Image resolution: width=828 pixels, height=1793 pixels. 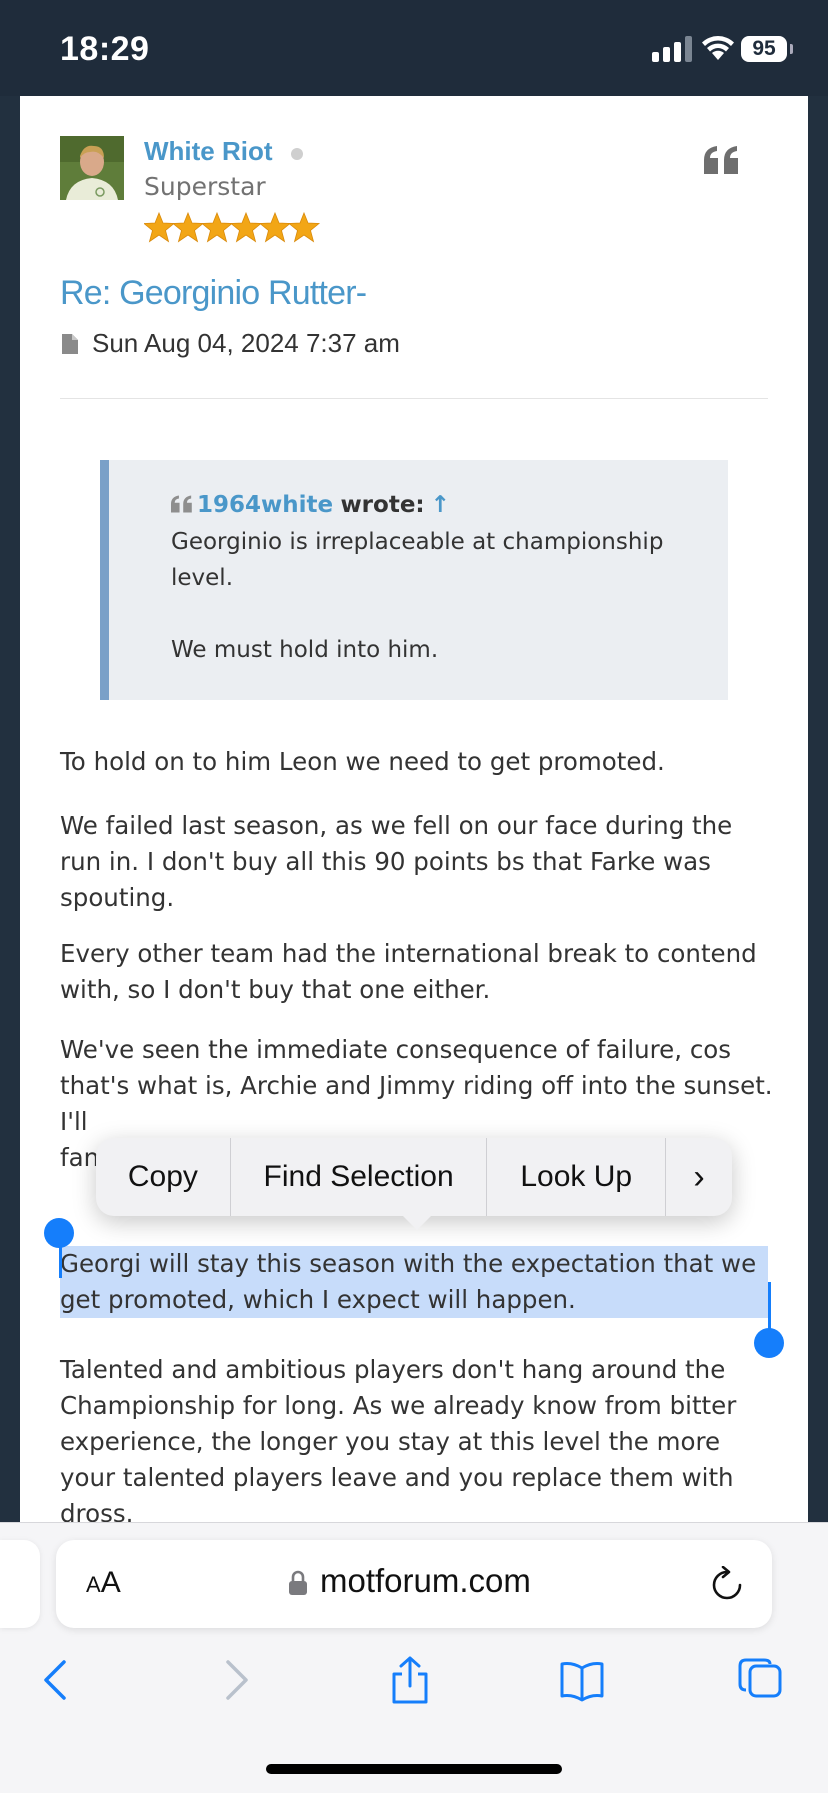 I want to click on tabs-icon, so click(x=760, y=1680).